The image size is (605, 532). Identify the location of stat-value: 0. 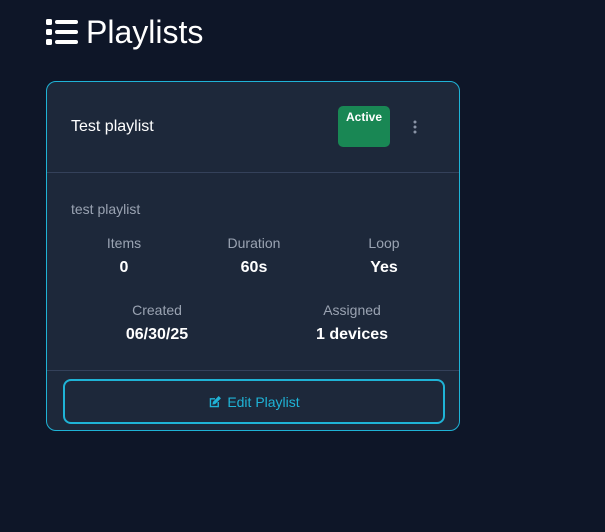
(124, 267).